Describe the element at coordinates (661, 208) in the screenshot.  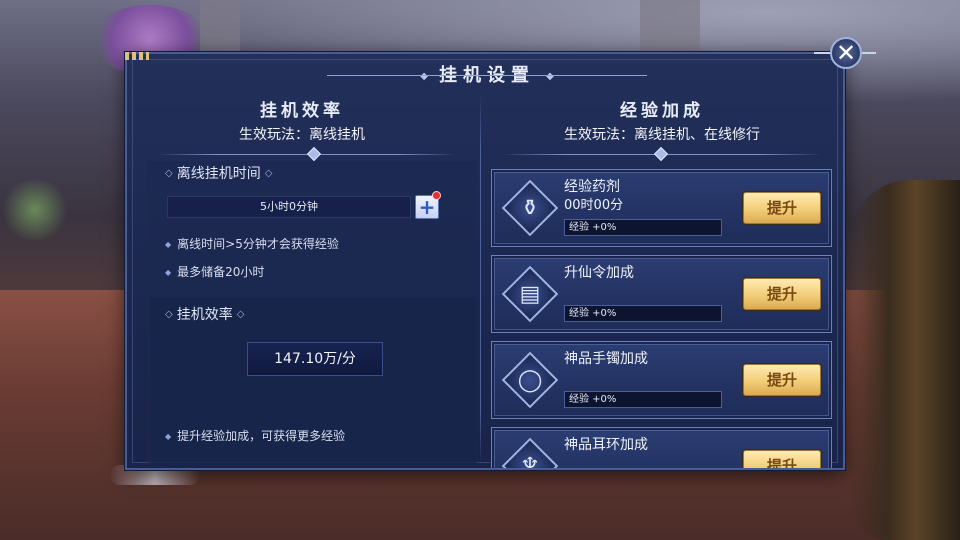
I see `exp-bonus-card: ⚱ 经验药剂 00时00分 经验 +0% 提升` at that location.